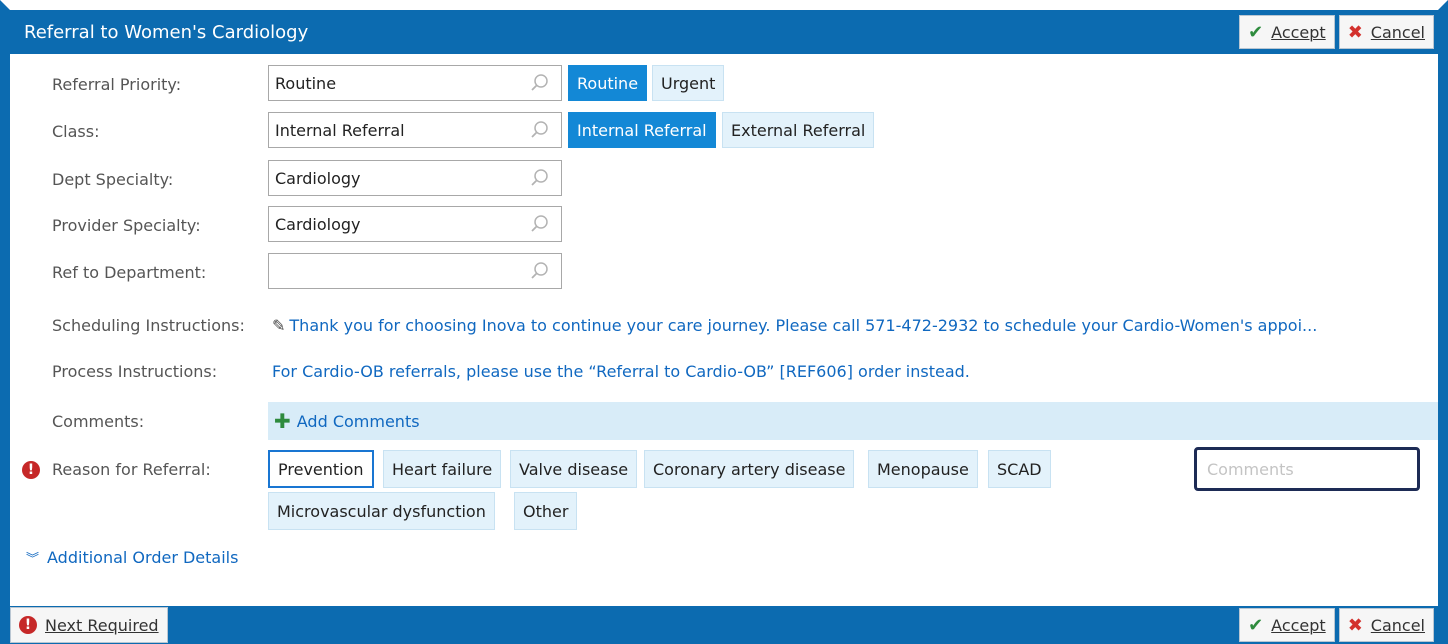 This screenshot has height=644, width=1448. What do you see at coordinates (798, 130) in the screenshot?
I see `class-option-external: External Referral` at bounding box center [798, 130].